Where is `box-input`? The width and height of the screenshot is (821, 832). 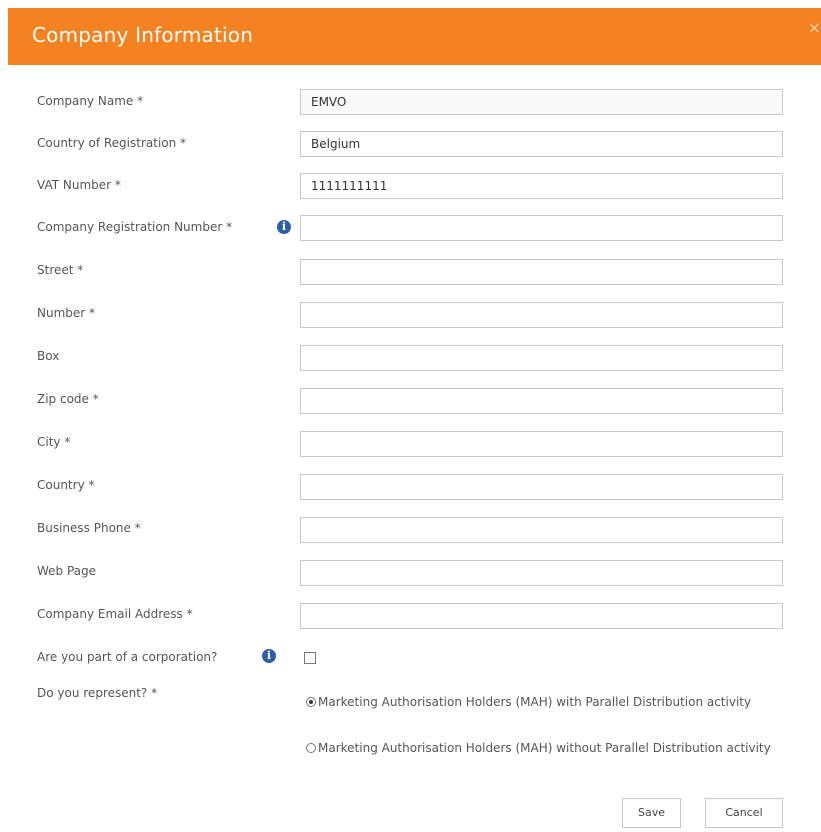 box-input is located at coordinates (541, 358).